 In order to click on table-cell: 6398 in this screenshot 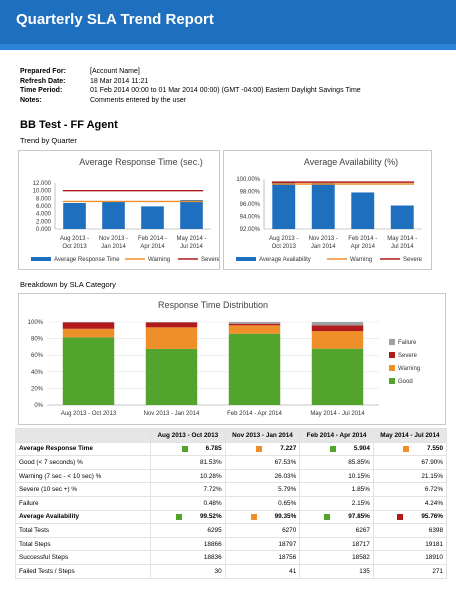, I will do `click(410, 530)`.